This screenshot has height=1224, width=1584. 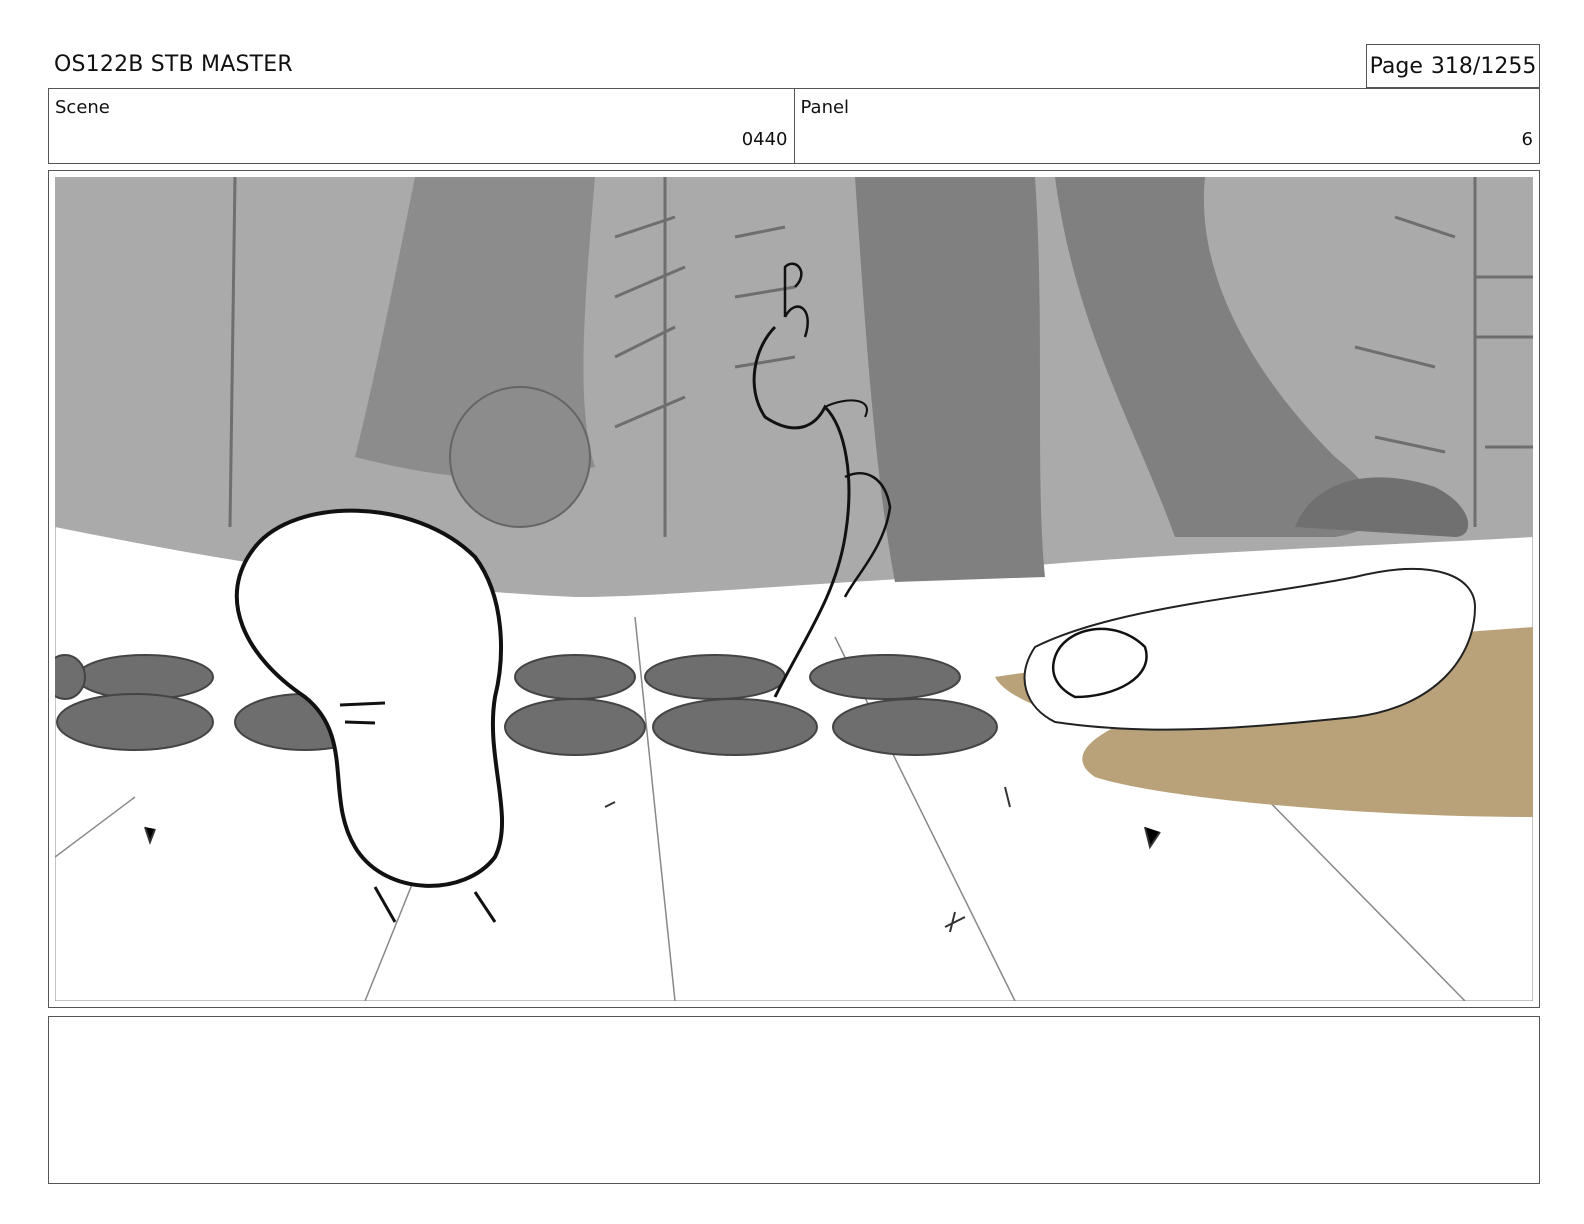 I want to click on panel-value: 6, so click(x=1527, y=139).